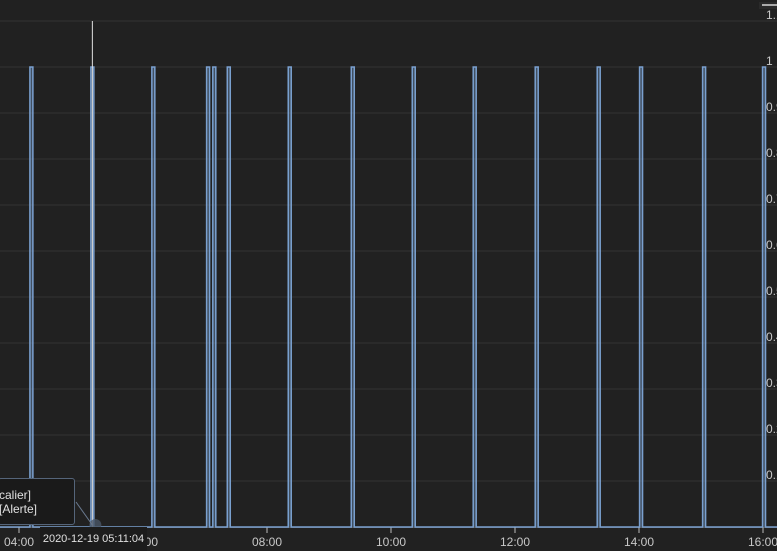 This screenshot has height=551, width=777. I want to click on y-tick-label: 0.5, so click(771, 291).